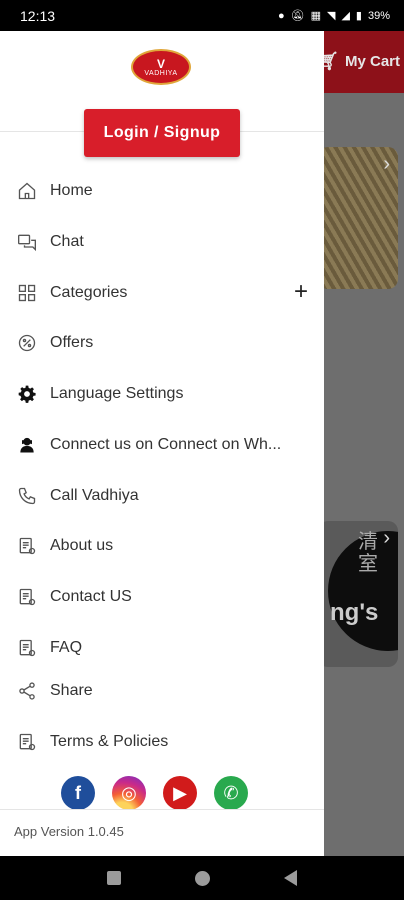  I want to click on whatsapp-icon: ✆, so click(231, 793).